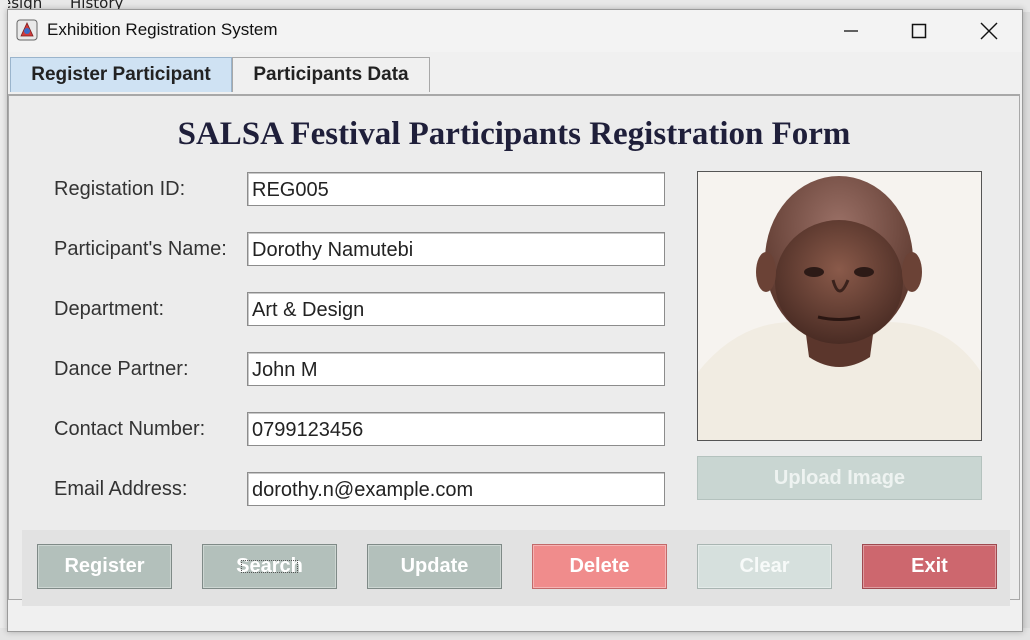  Describe the element at coordinates (109, 309) in the screenshot. I see `department-label: Department:` at that location.